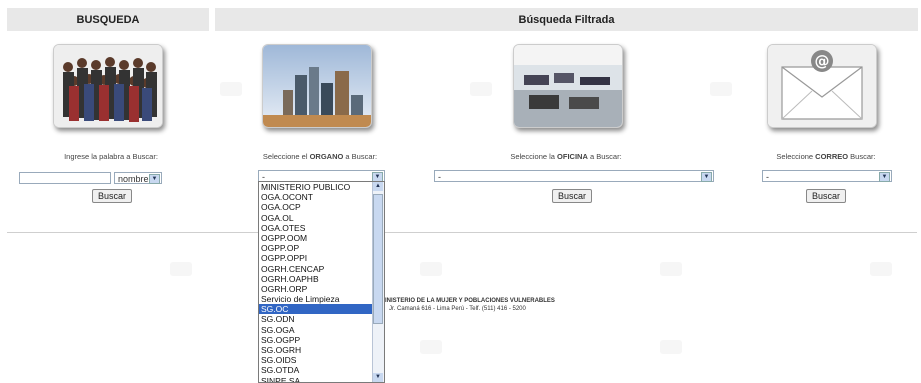  Describe the element at coordinates (321, 207) in the screenshot. I see `dropdown-option: OGA.OCP` at that location.